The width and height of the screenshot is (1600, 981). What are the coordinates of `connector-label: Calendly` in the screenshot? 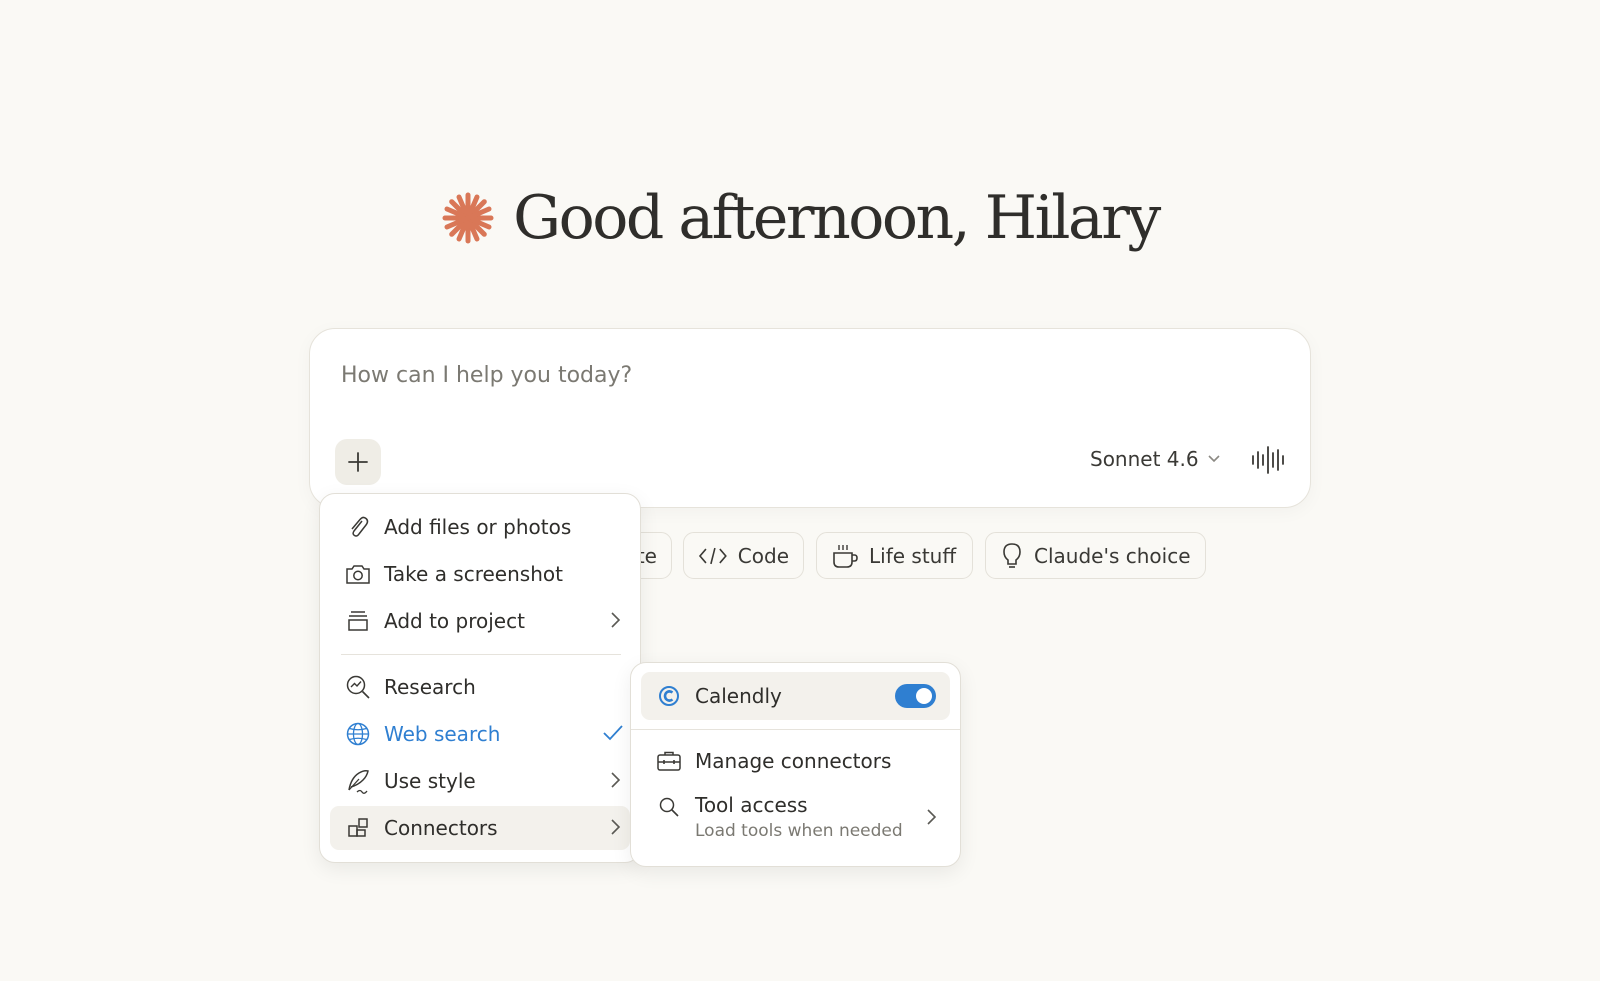 It's located at (738, 696).